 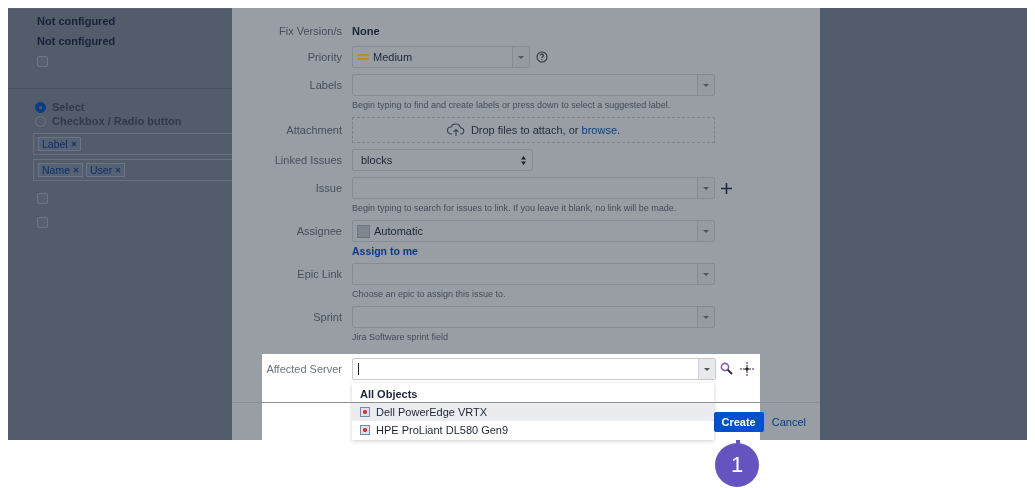 I want to click on assign-to-me-link: Assign to me, so click(x=385, y=251).